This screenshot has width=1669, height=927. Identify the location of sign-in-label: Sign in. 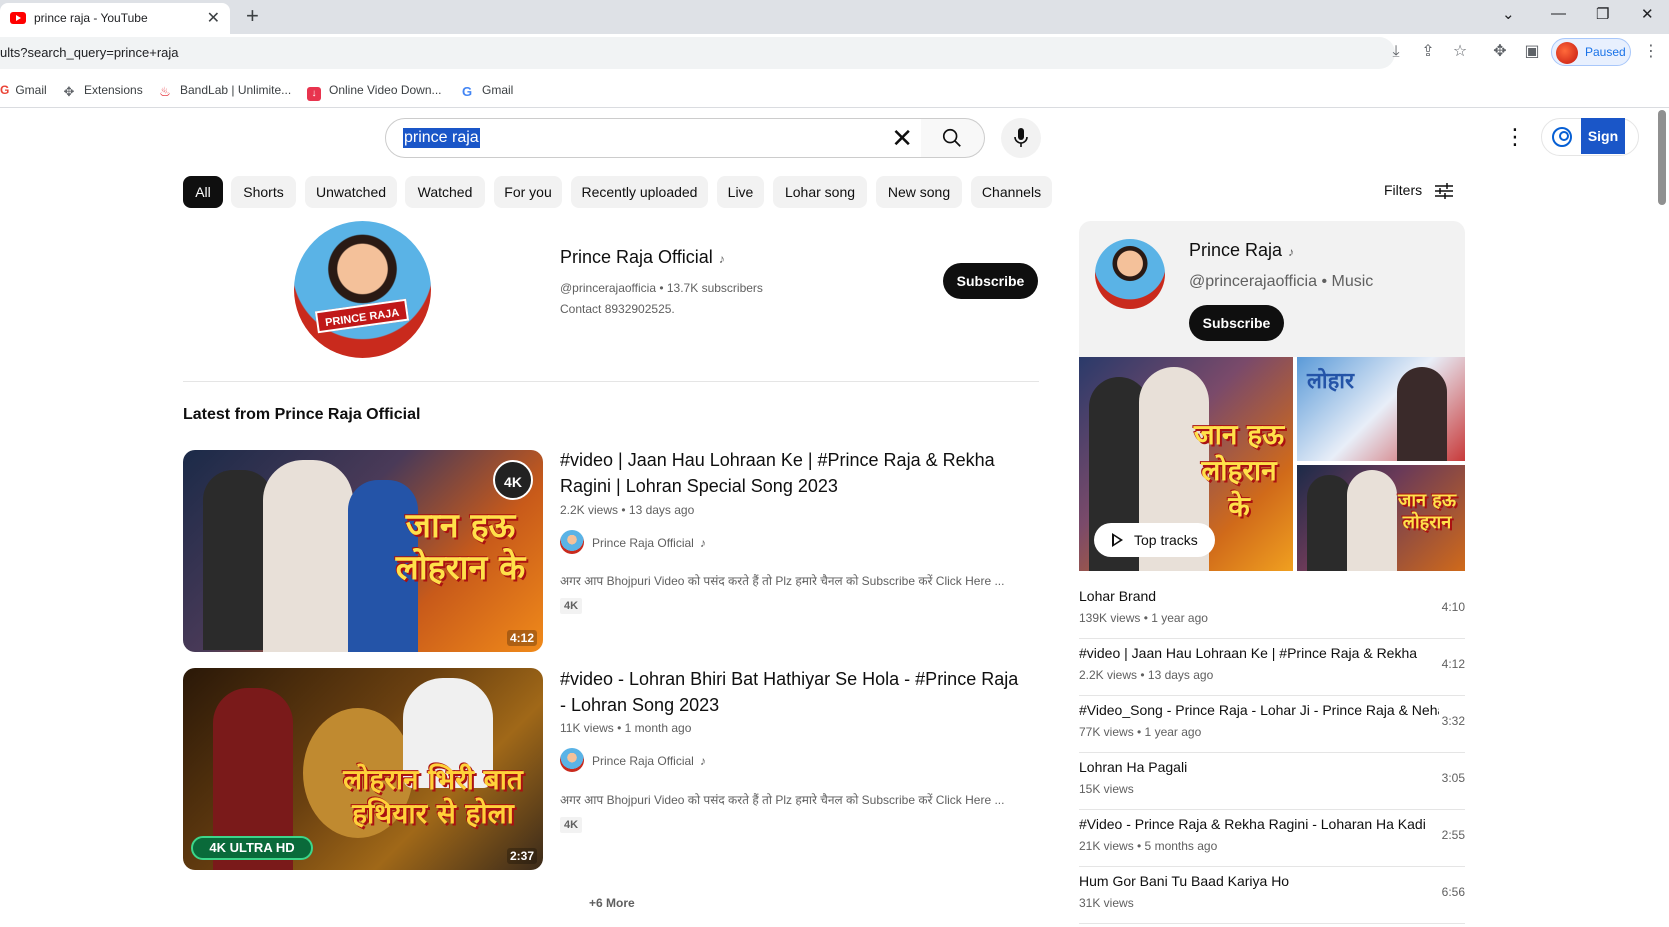
(1603, 149).